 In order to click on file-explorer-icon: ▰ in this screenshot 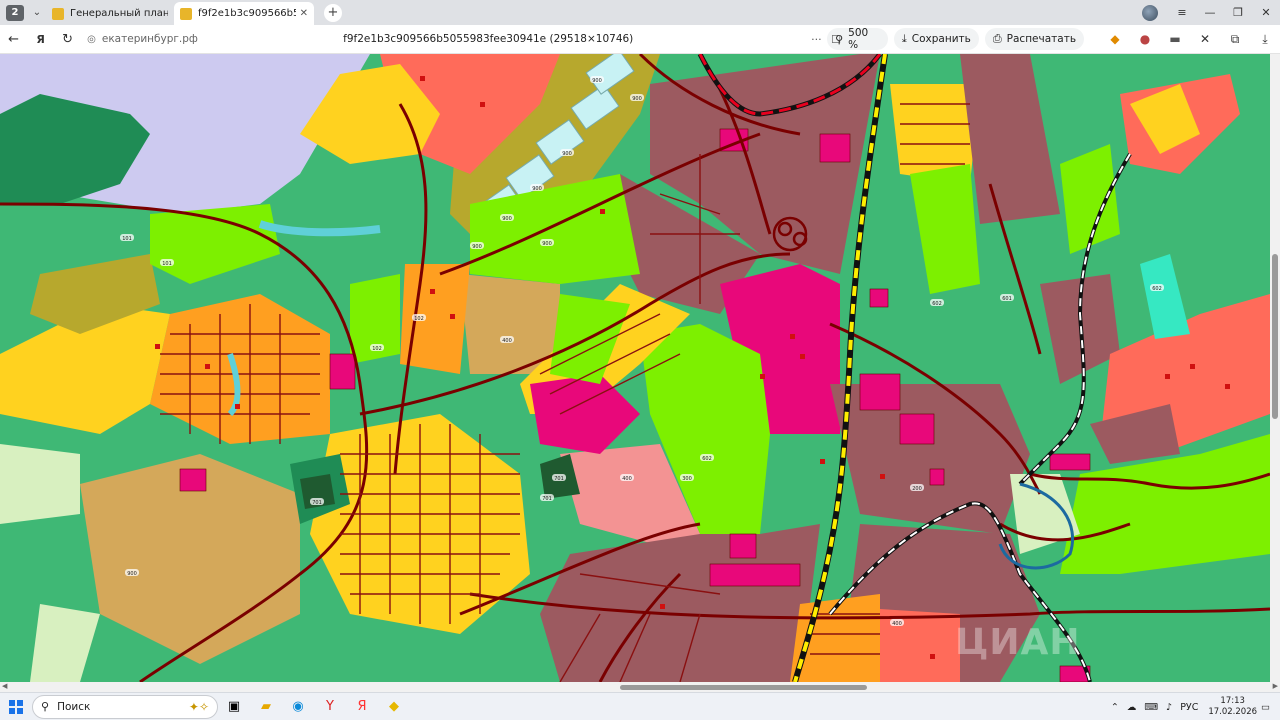, I will do `click(266, 707)`.